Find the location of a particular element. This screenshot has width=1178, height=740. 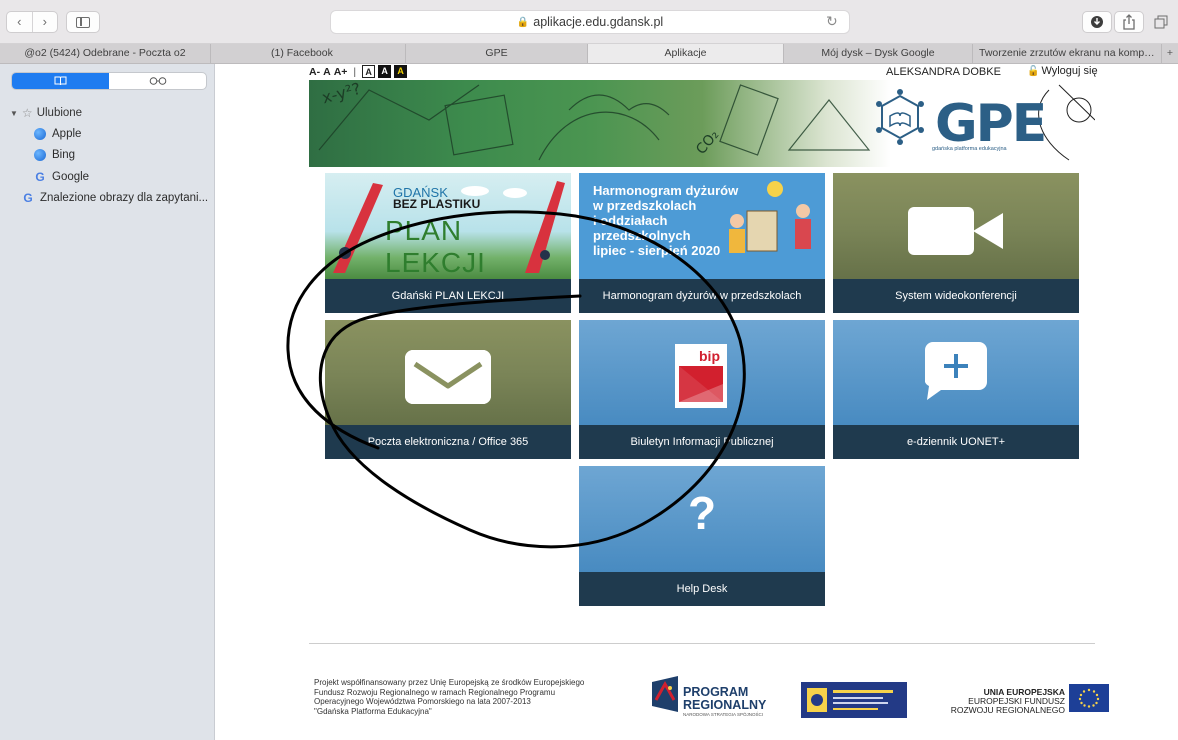

eu-line: ROZWOJU REGIONALNEGO is located at coordinates (1007, 710).